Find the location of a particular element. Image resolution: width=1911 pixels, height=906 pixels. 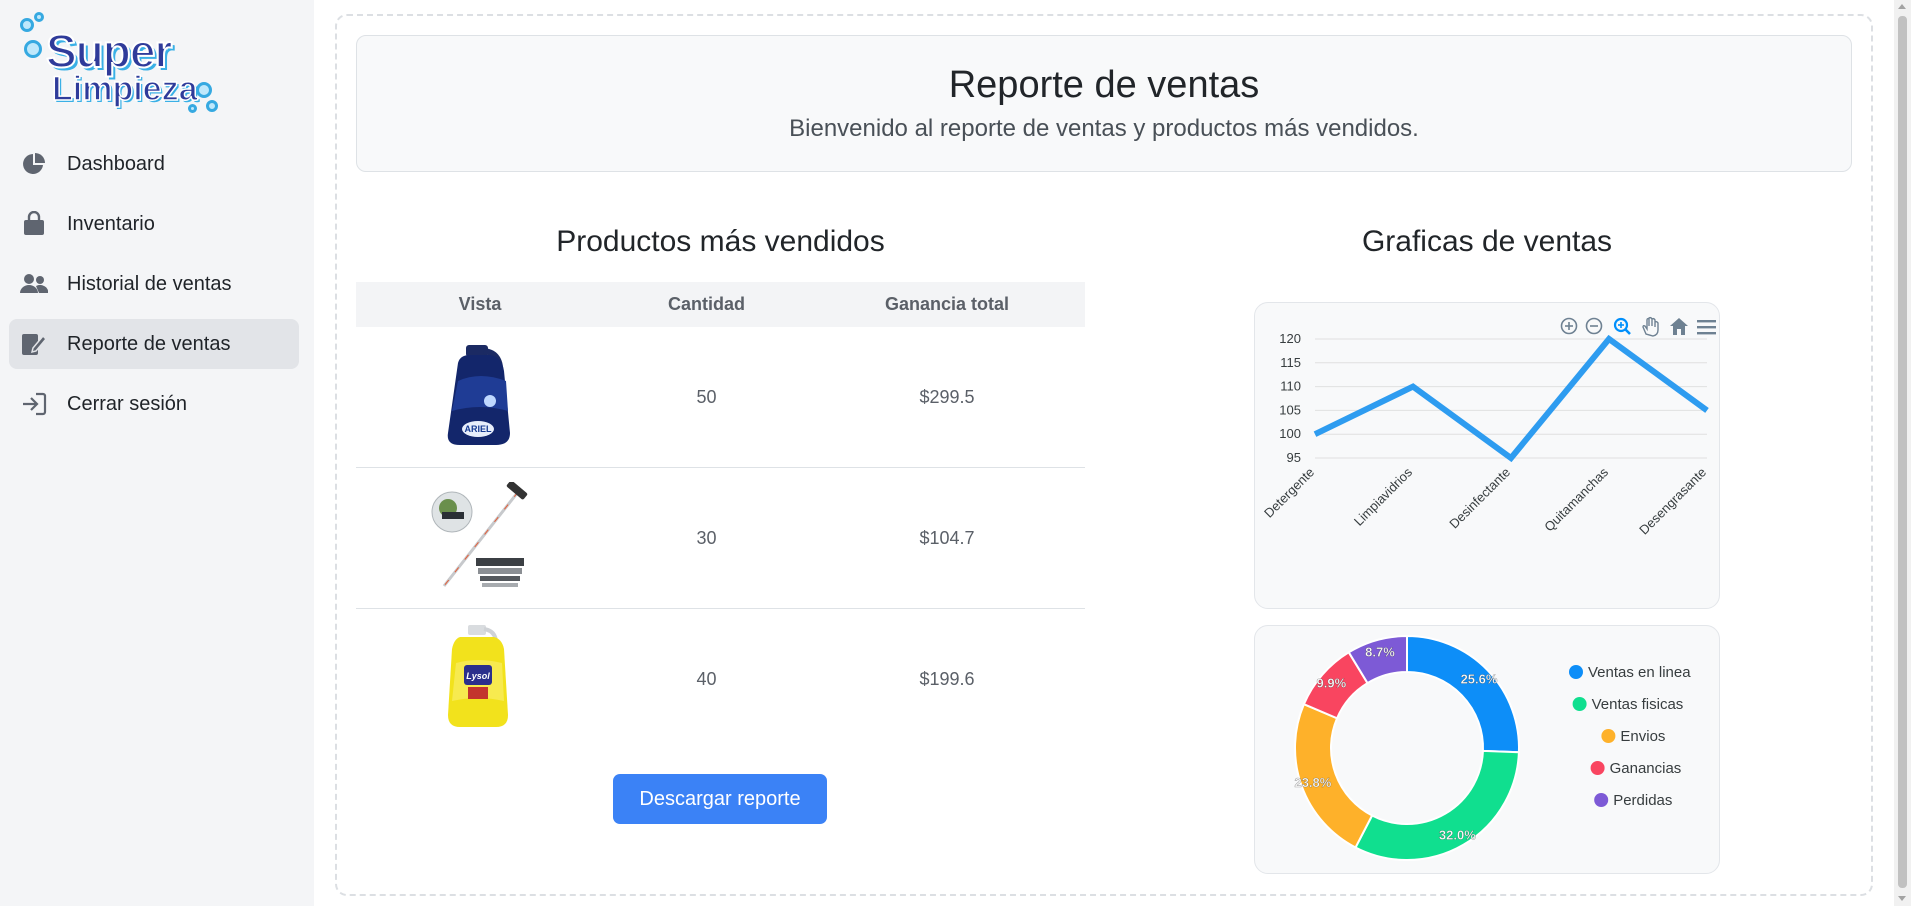

detergent-bottle-image: ARIEL is located at coordinates (478, 394).